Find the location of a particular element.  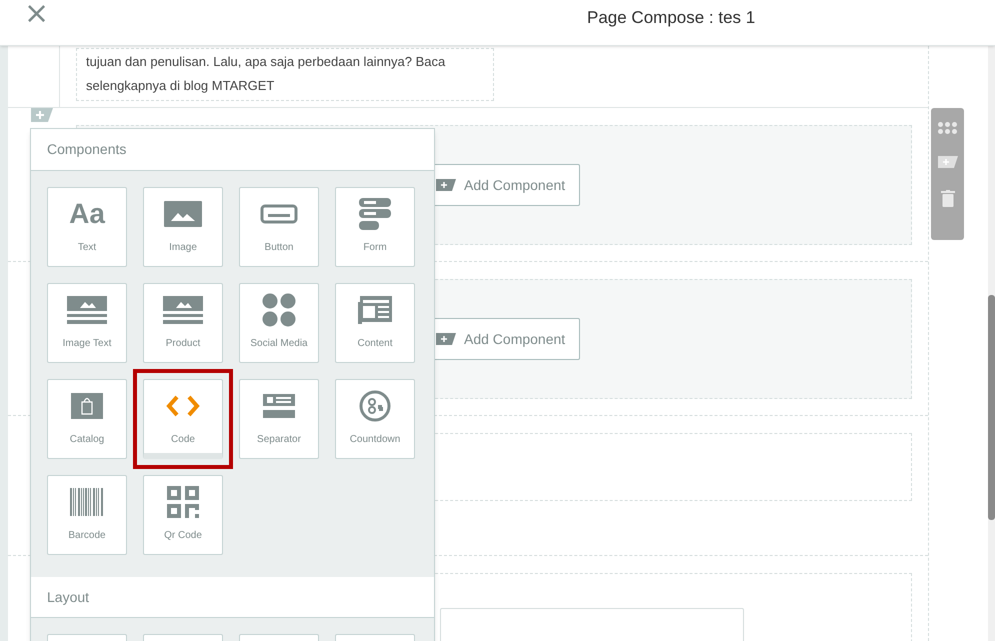

component-tile: Content is located at coordinates (375, 323).